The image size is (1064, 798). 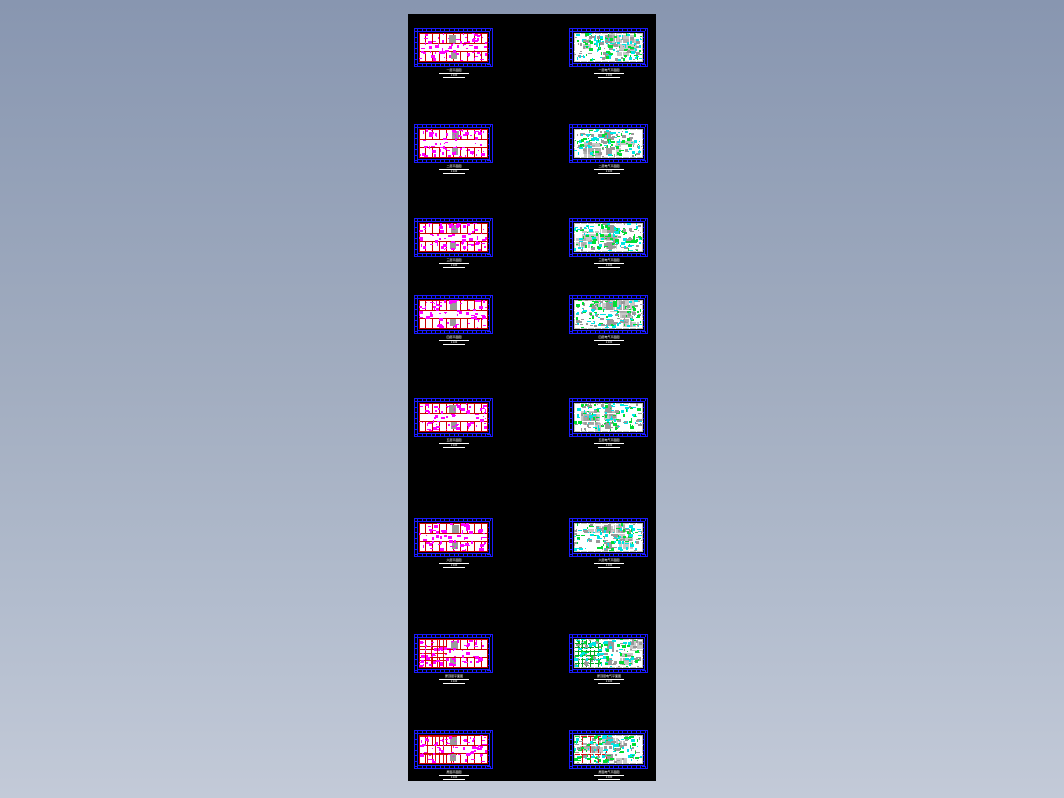 I want to click on drawing-tile: 一层平面图 1:100, so click(x=454, y=53).